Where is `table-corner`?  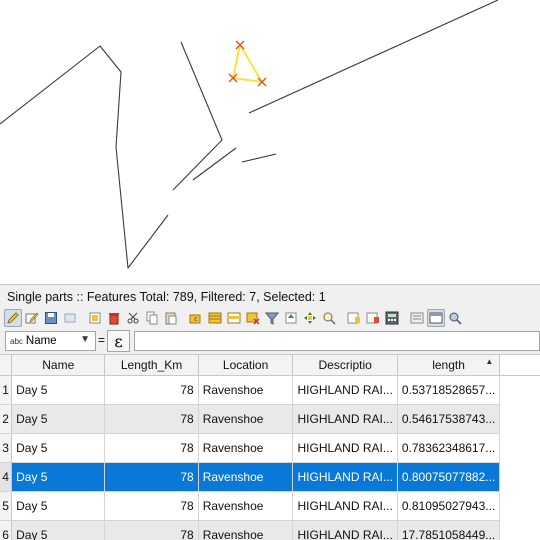
table-corner is located at coordinates (6, 365).